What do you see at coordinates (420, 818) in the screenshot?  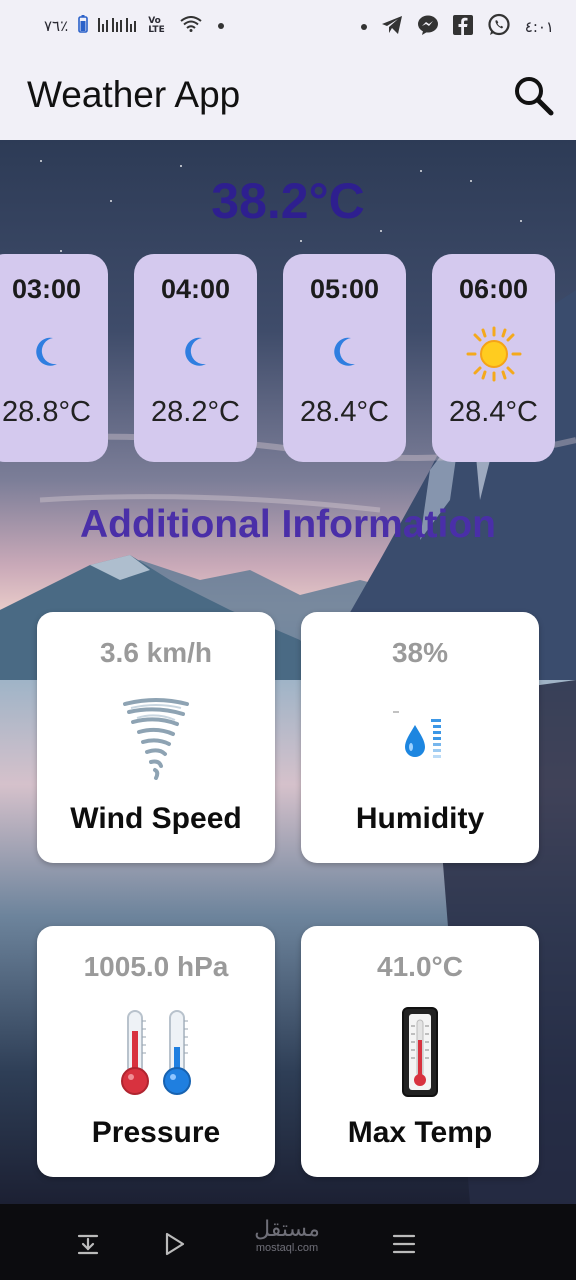 I see `info-label: Humidity` at bounding box center [420, 818].